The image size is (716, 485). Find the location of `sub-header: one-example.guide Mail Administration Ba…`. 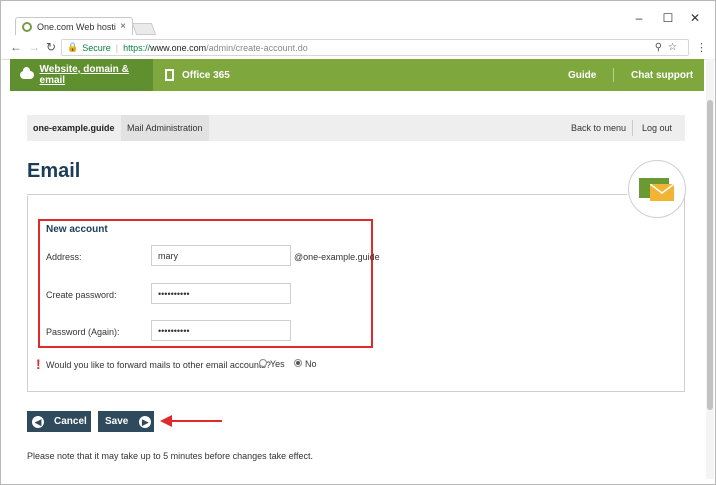

sub-header: one-example.guide Mail Administration Ba… is located at coordinates (356, 128).